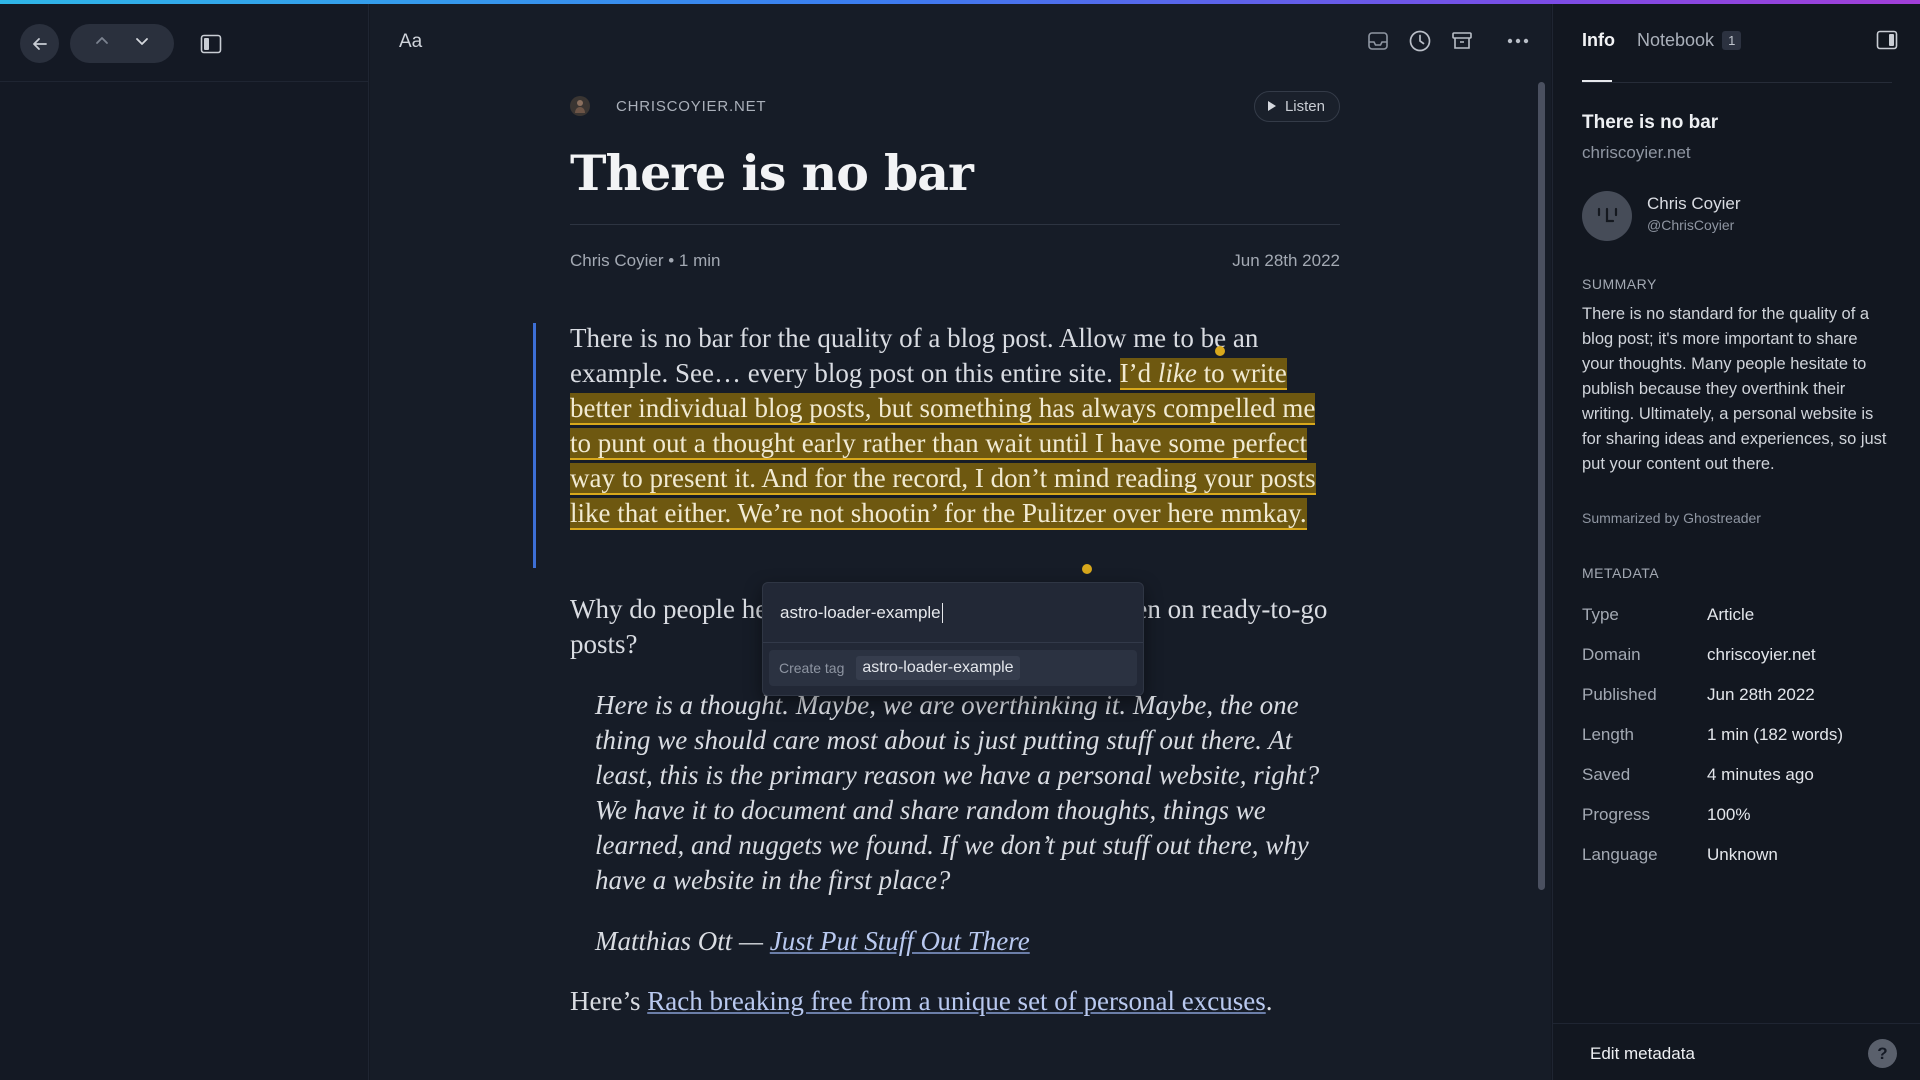  I want to click on metadata-key: Length, so click(1608, 734).